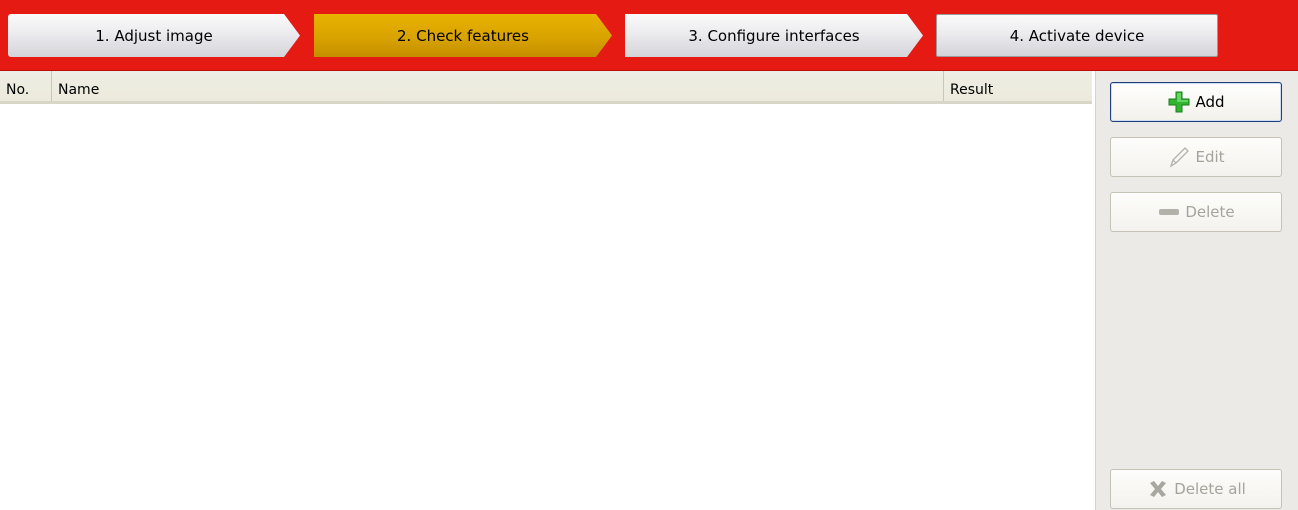  What do you see at coordinates (1158, 489) in the screenshot?
I see `x-icon` at bounding box center [1158, 489].